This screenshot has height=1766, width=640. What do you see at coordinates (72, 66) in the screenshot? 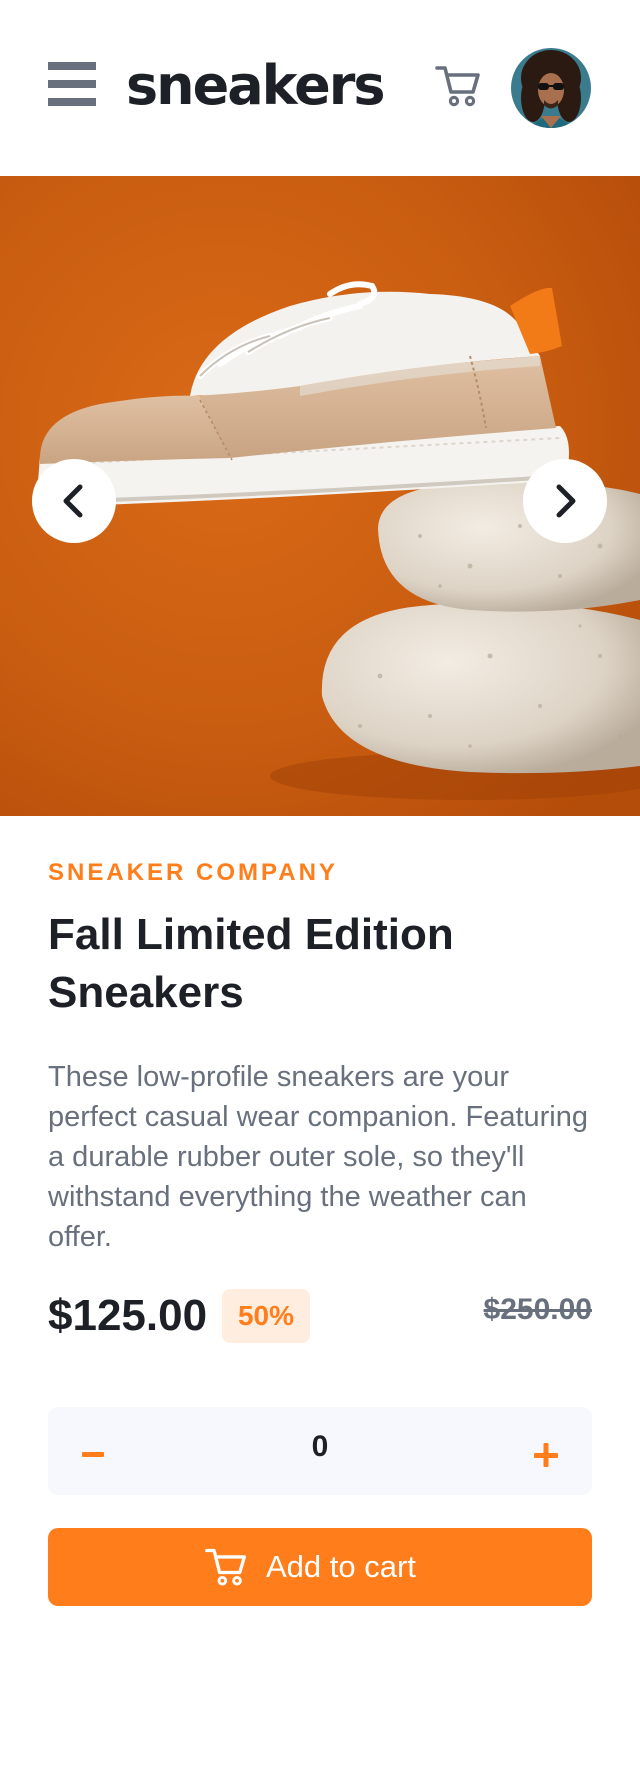
I see `menu-bar-top` at bounding box center [72, 66].